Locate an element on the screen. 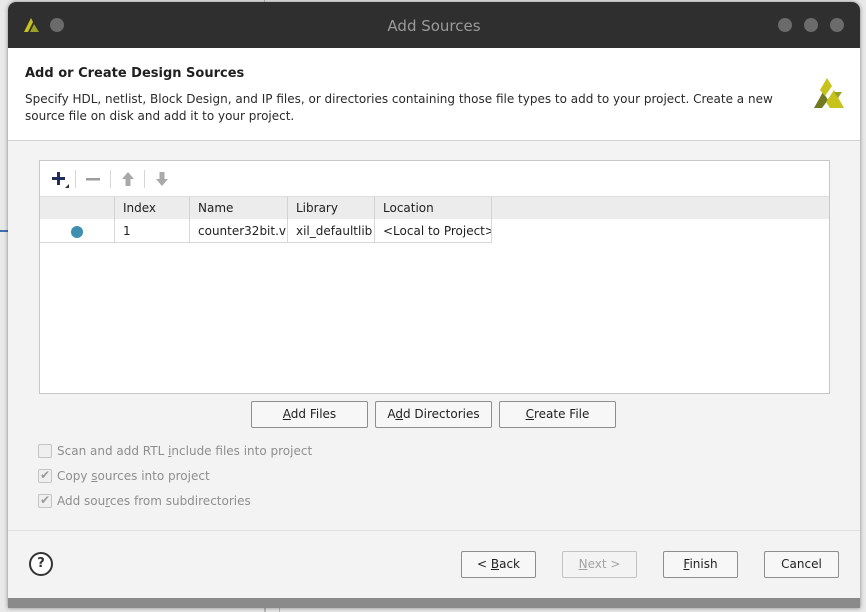 The width and height of the screenshot is (866, 612). name-cell: counter32bit.v is located at coordinates (239, 231).